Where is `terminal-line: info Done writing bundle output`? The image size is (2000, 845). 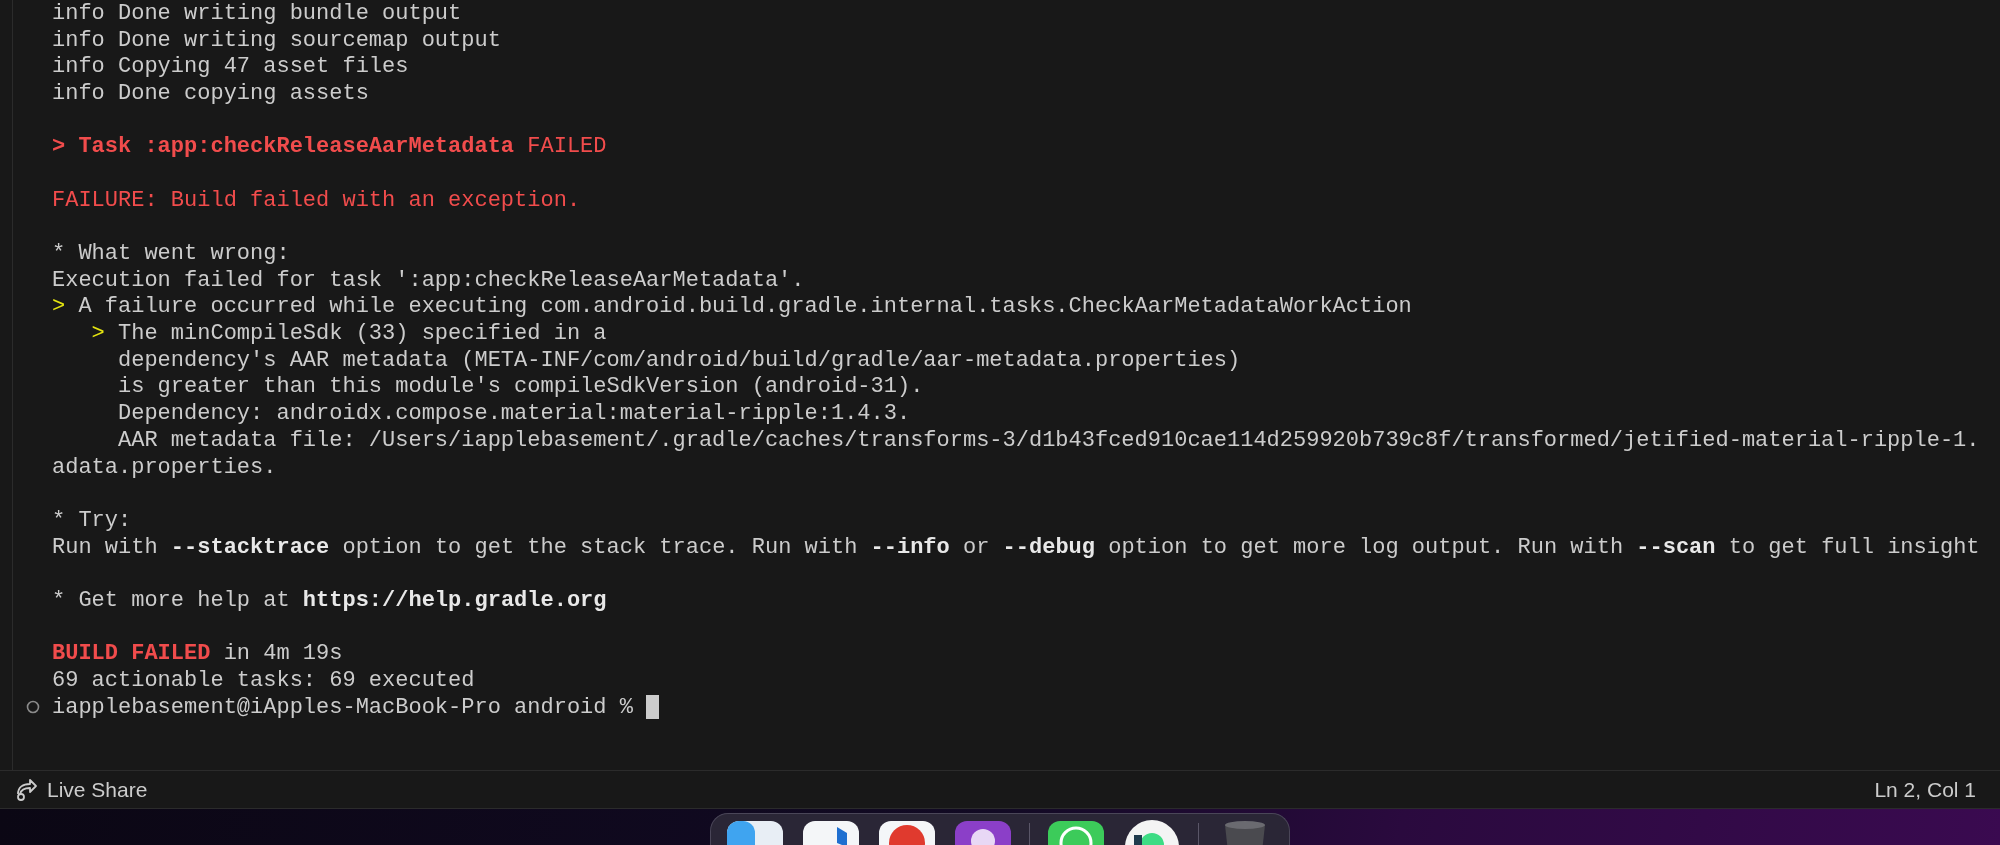 terminal-line: info Done writing bundle output is located at coordinates (257, 13).